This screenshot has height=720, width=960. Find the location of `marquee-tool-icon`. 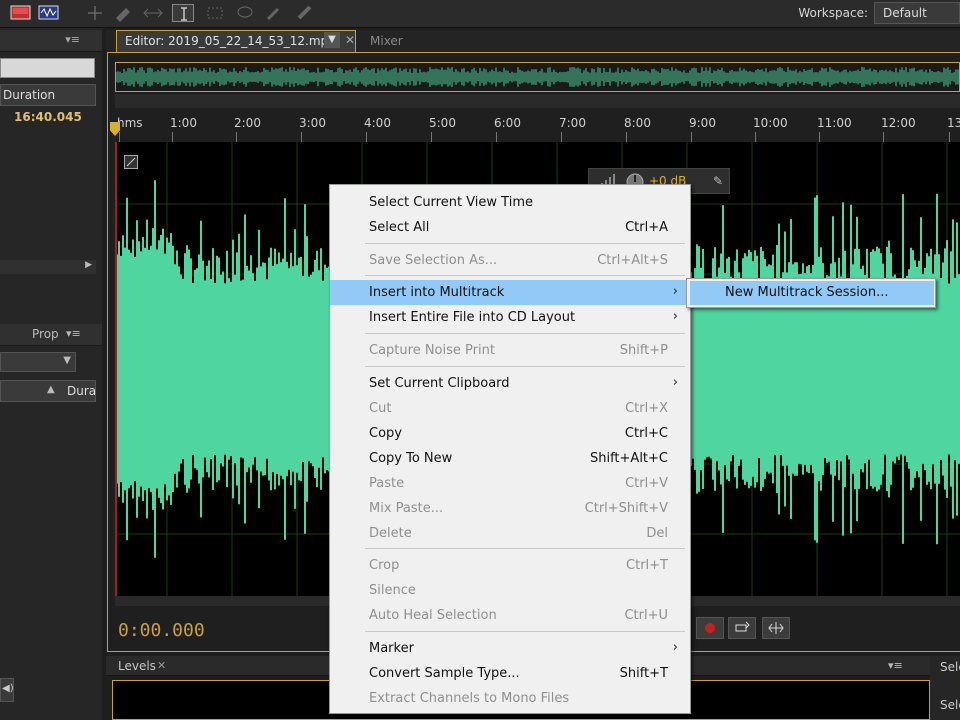

marquee-tool-icon is located at coordinates (215, 13).